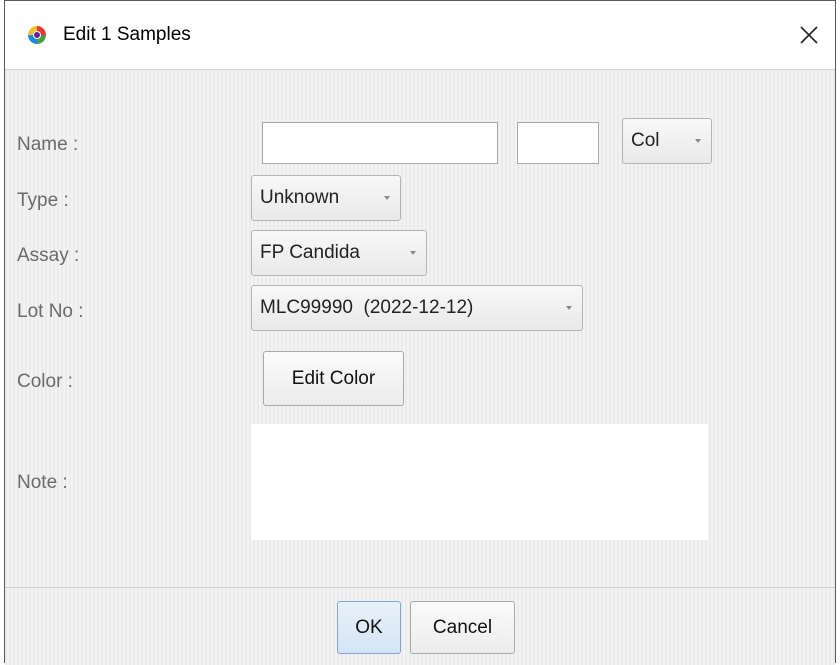 The width and height of the screenshot is (840, 665). Describe the element at coordinates (48, 144) in the screenshot. I see `name-label: Name :` at that location.